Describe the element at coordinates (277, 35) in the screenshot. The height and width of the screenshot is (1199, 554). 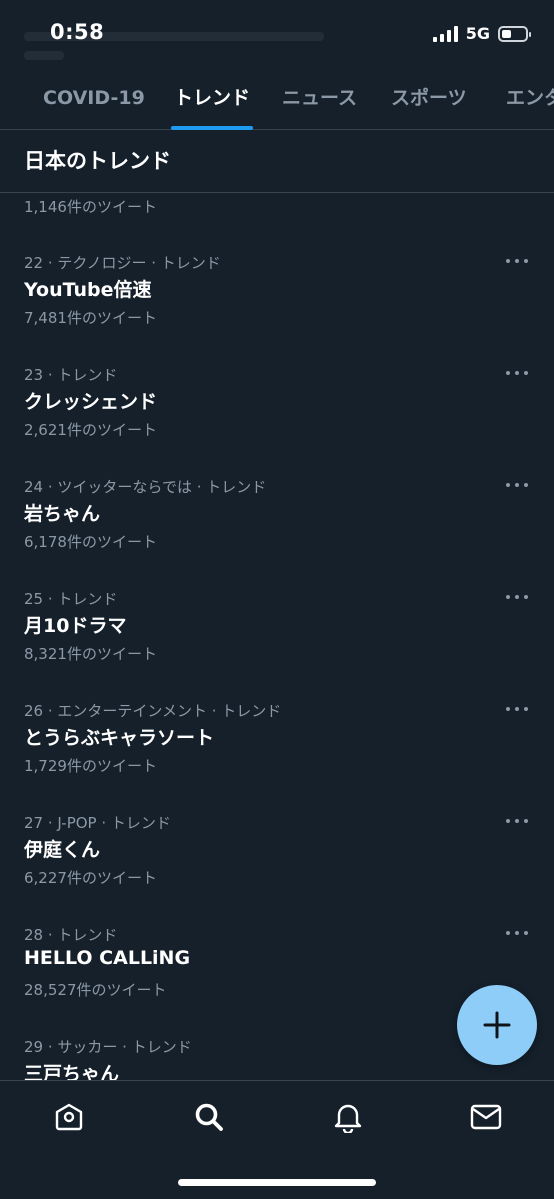
I see `status-bar: 0:58 5G` at that location.